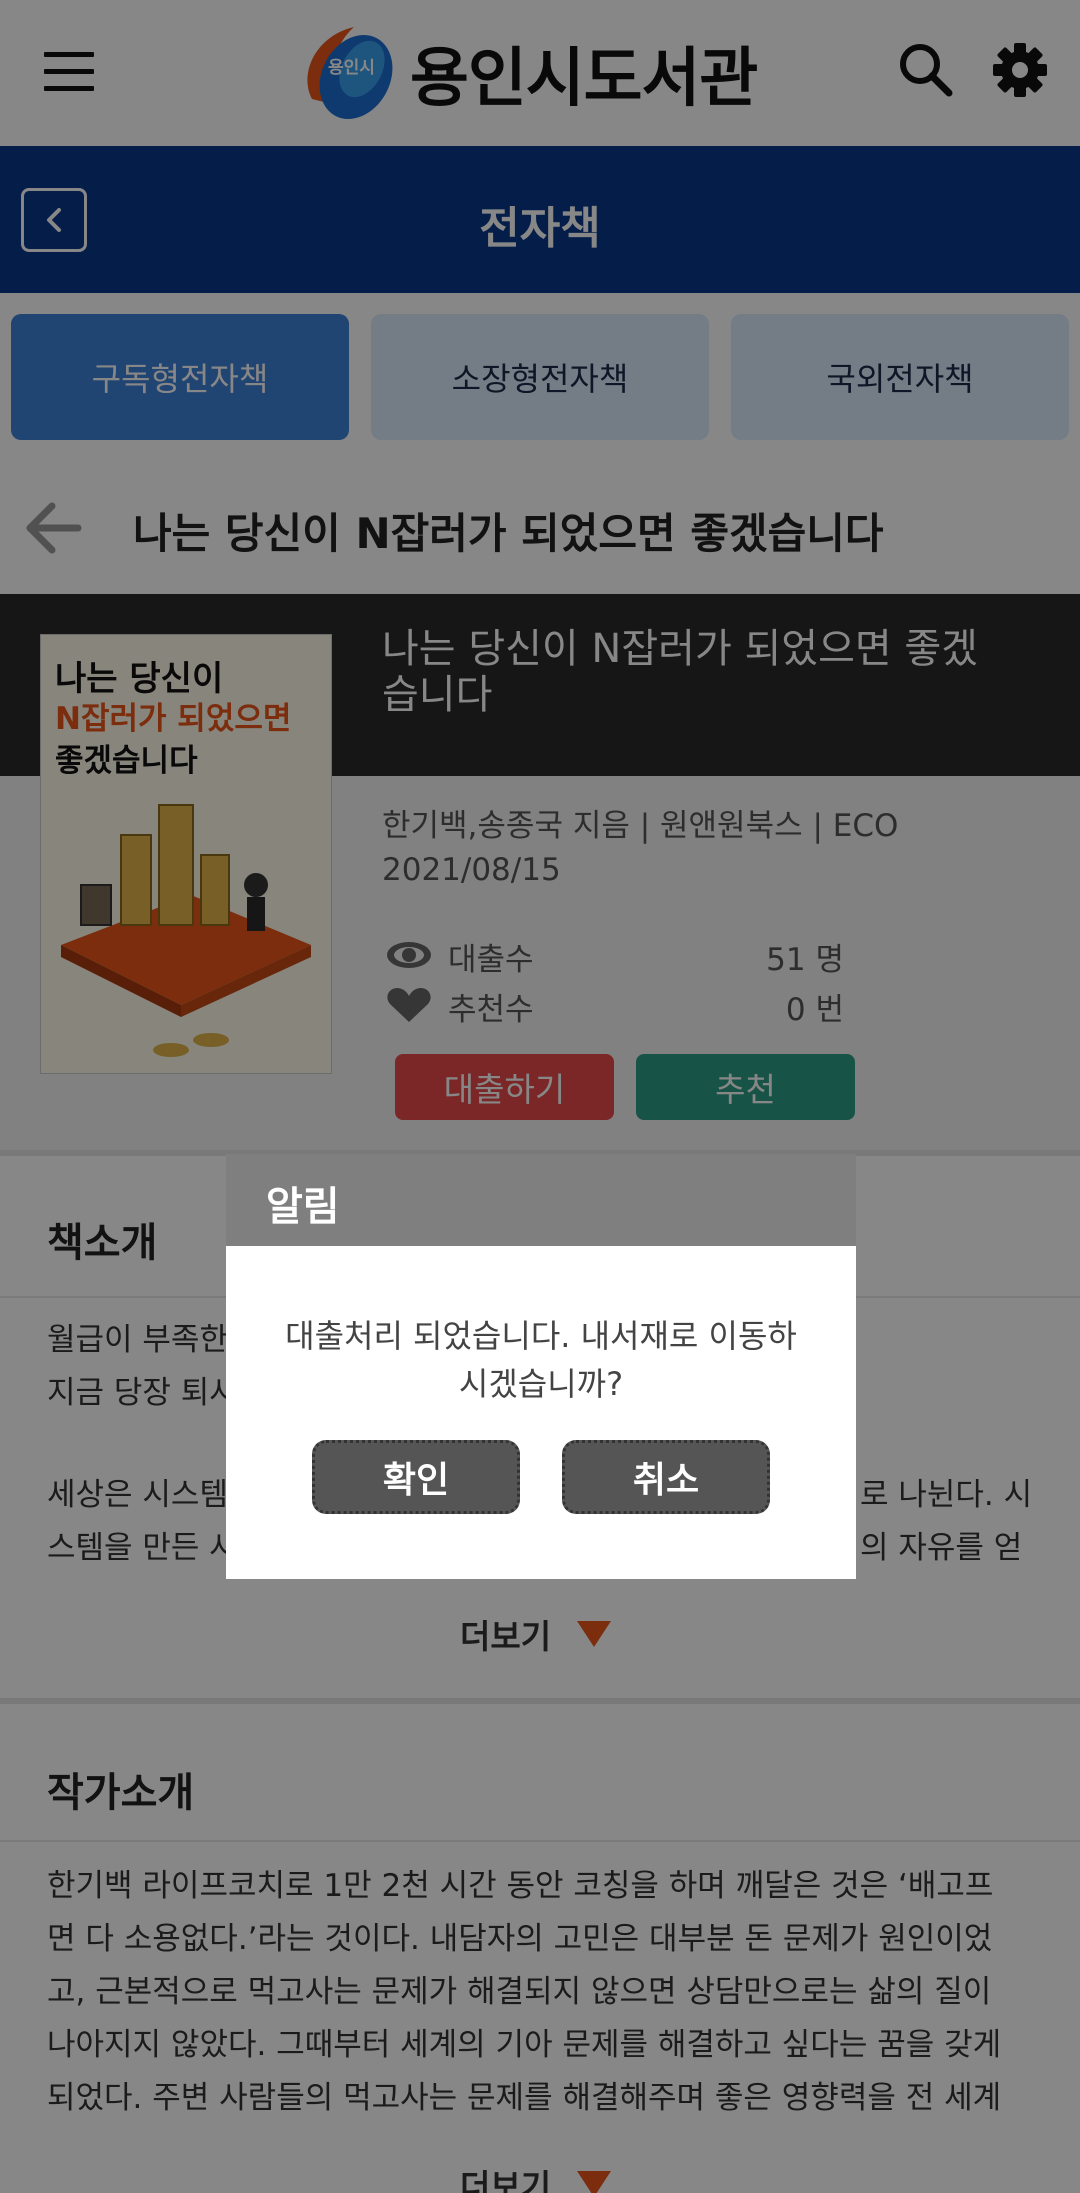 The image size is (1080, 2193). Describe the element at coordinates (303, 1207) in the screenshot. I see `dialog-title: 알림` at that location.